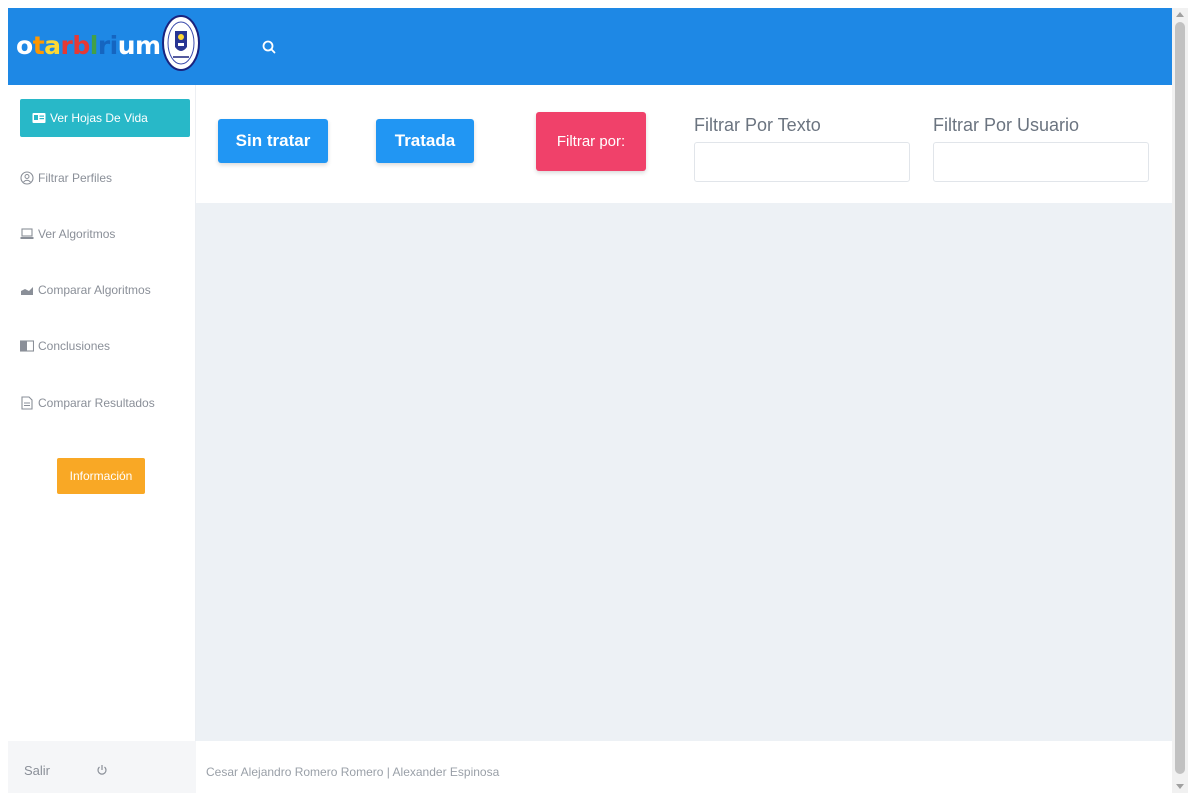 This screenshot has width=1190, height=793. Describe the element at coordinates (94, 45) in the screenshot. I see `logo-part: l` at that location.